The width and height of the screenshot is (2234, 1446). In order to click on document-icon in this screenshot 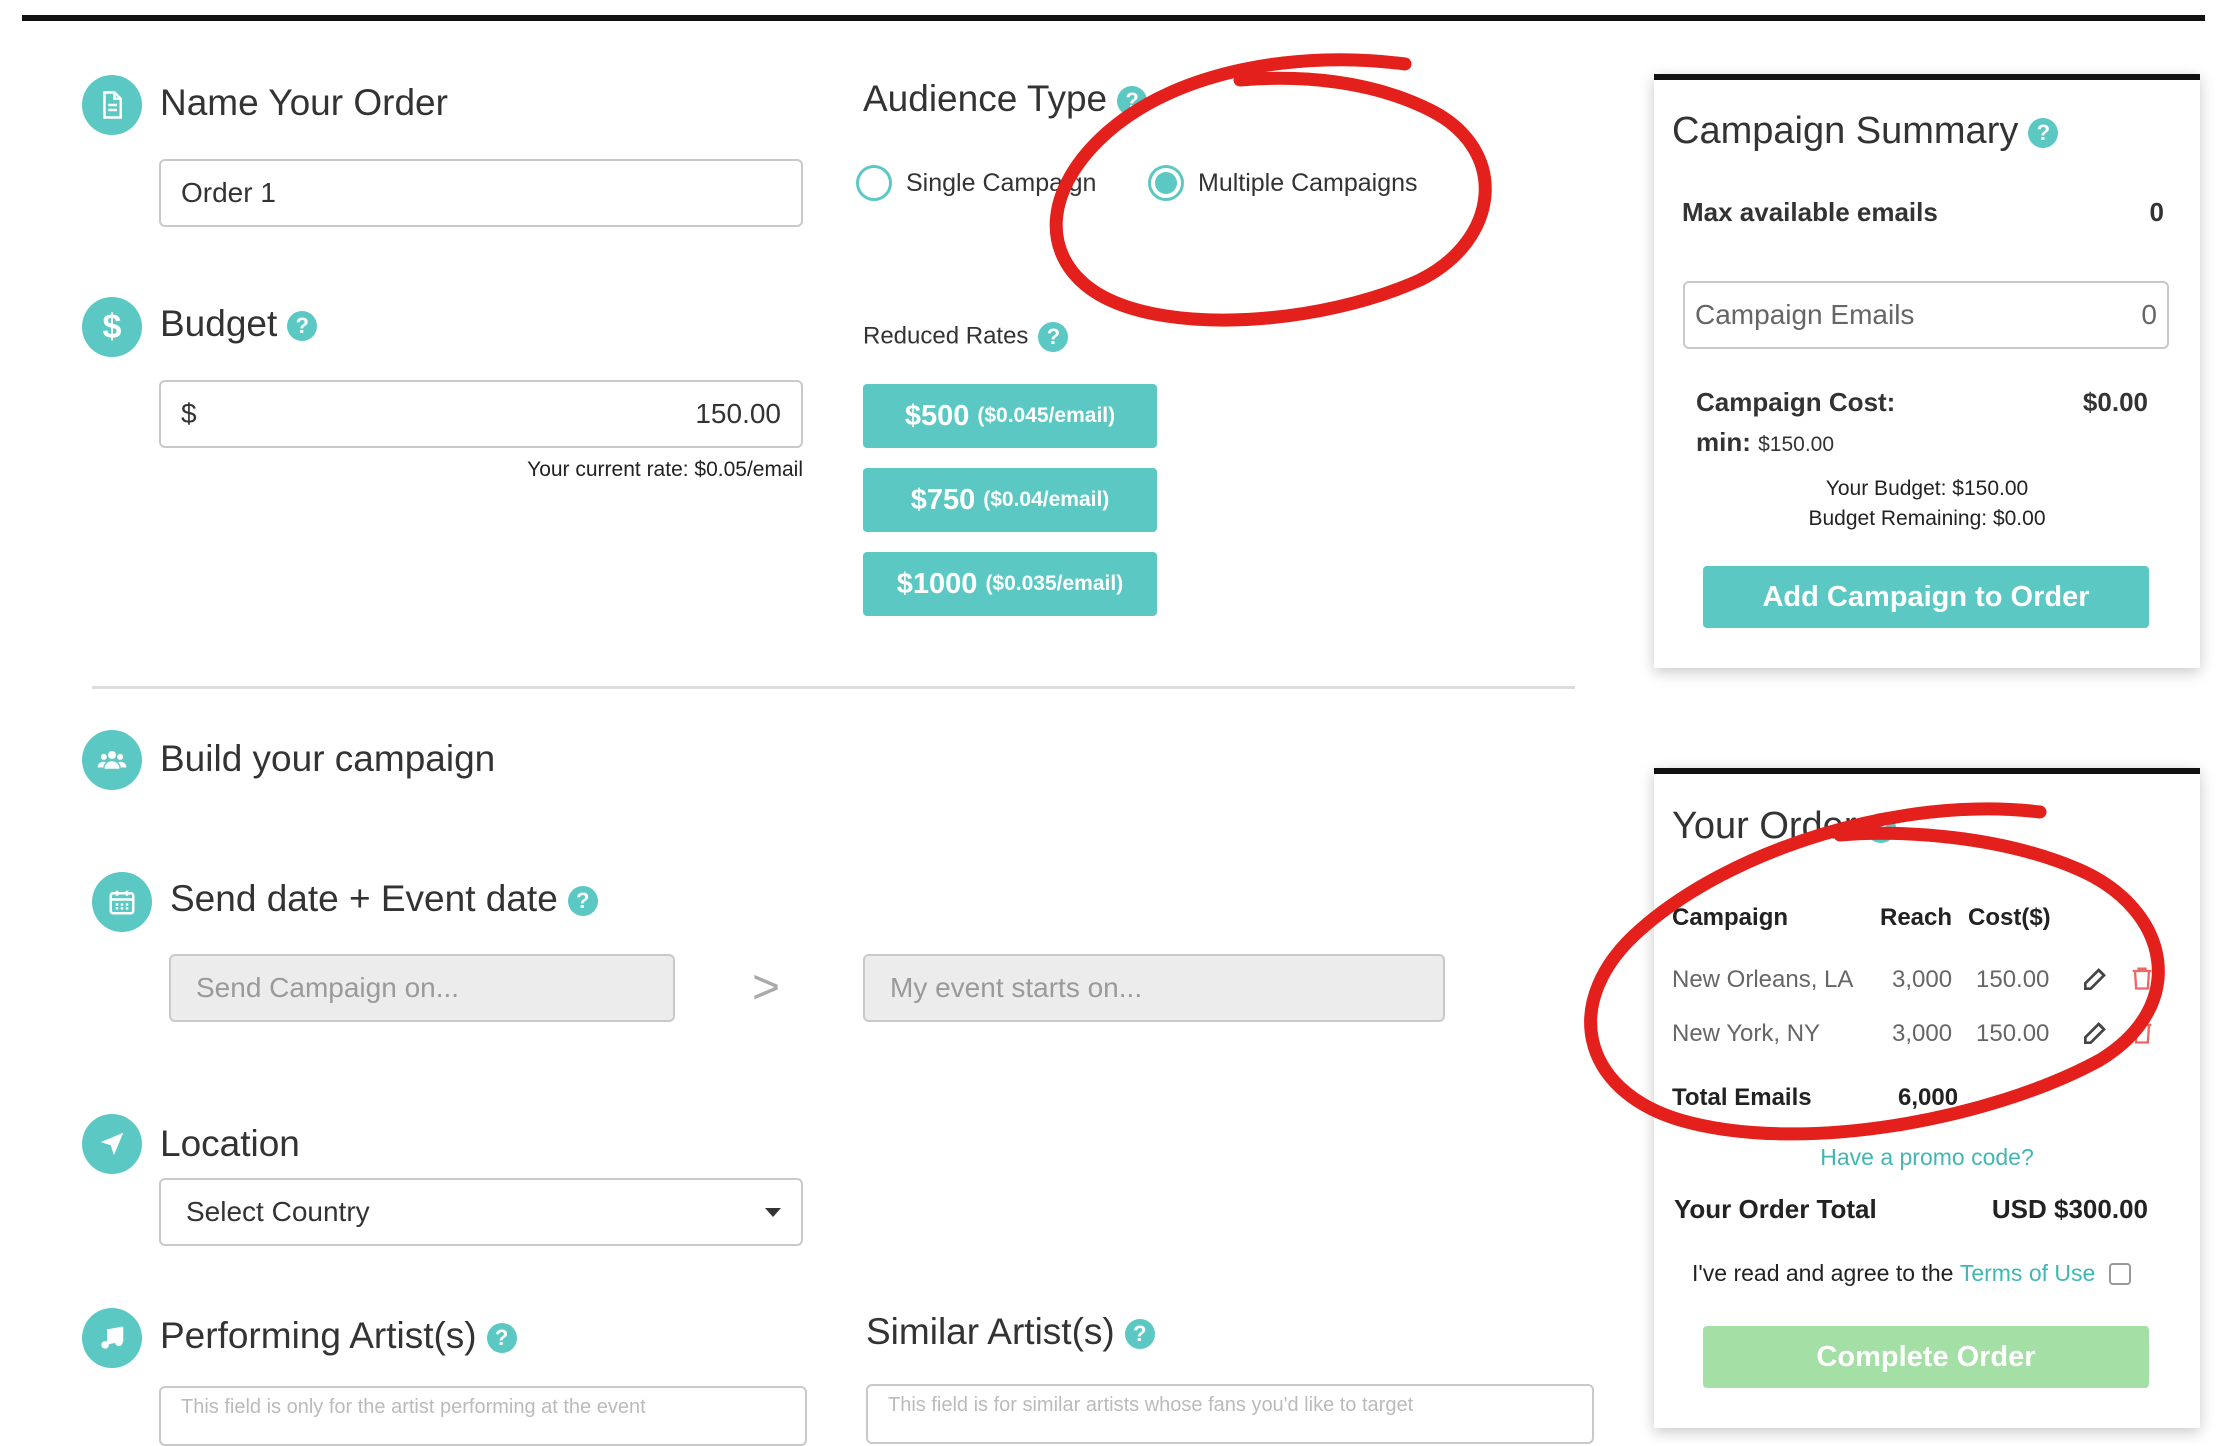, I will do `click(112, 105)`.